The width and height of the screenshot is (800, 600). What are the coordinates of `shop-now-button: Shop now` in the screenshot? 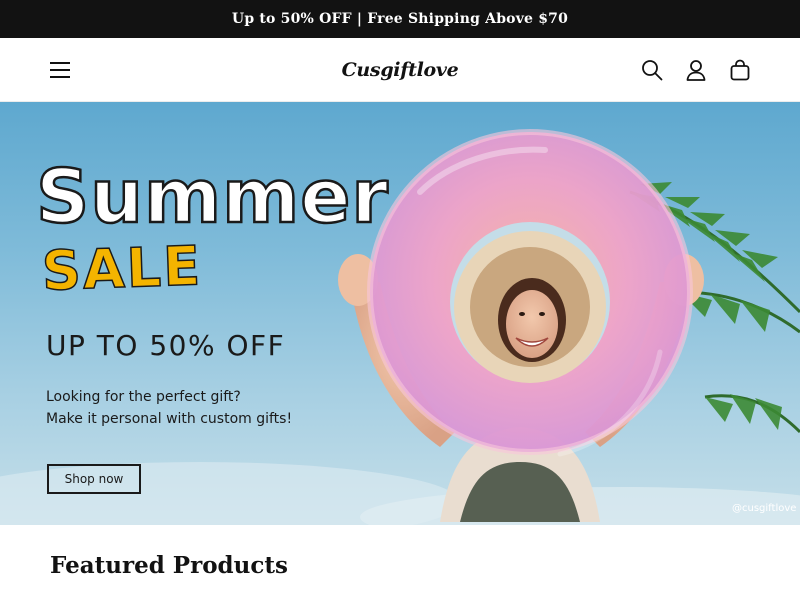 It's located at (94, 479).